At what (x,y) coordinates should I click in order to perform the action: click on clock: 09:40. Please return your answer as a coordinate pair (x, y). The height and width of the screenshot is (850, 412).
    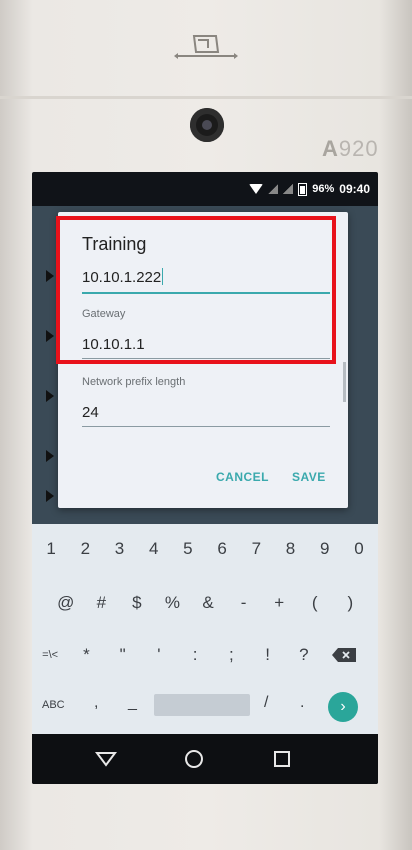
    Looking at the image, I should click on (354, 189).